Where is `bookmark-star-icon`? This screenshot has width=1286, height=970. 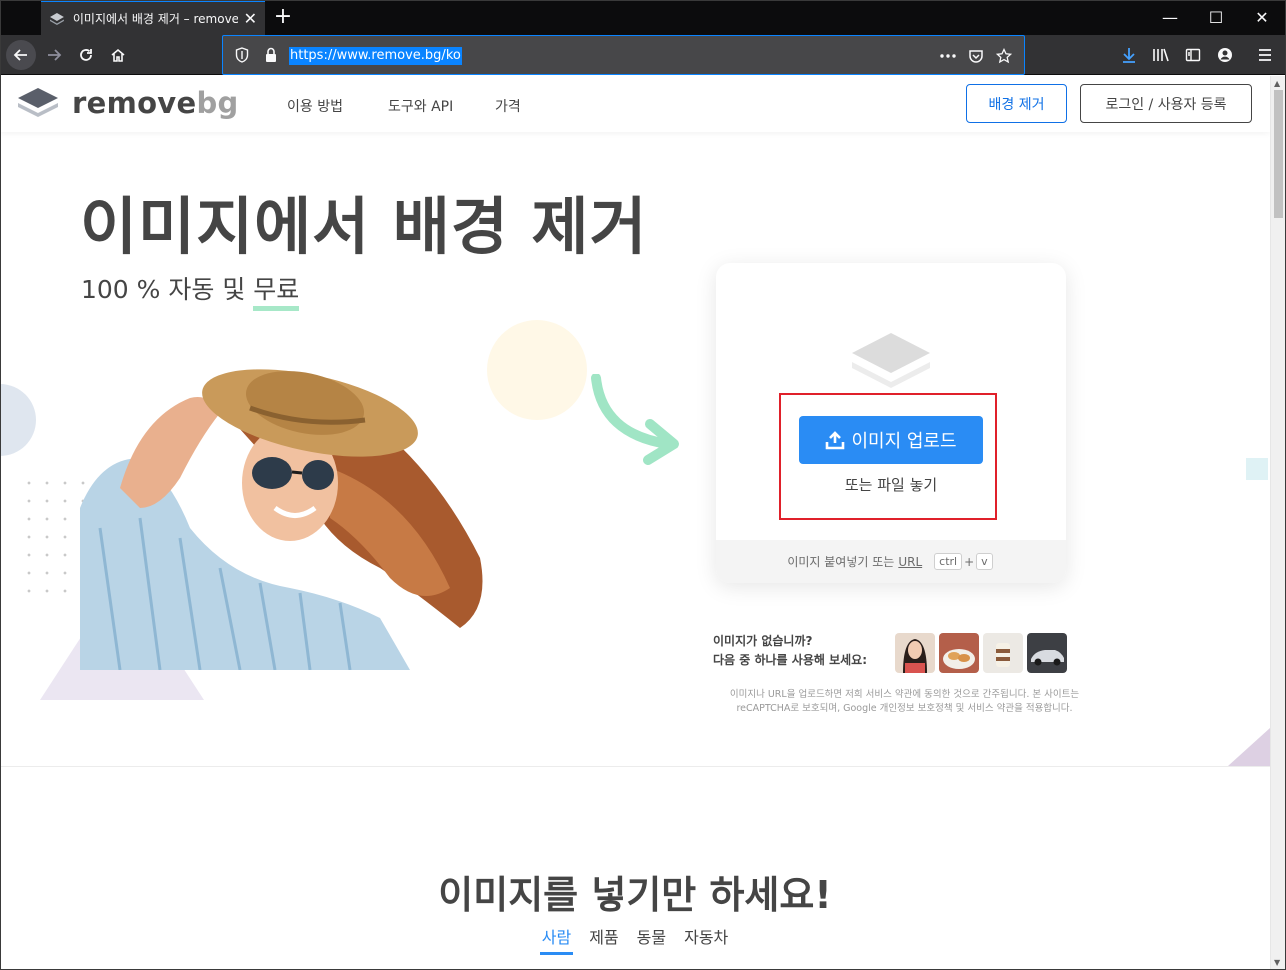
bookmark-star-icon is located at coordinates (1004, 56).